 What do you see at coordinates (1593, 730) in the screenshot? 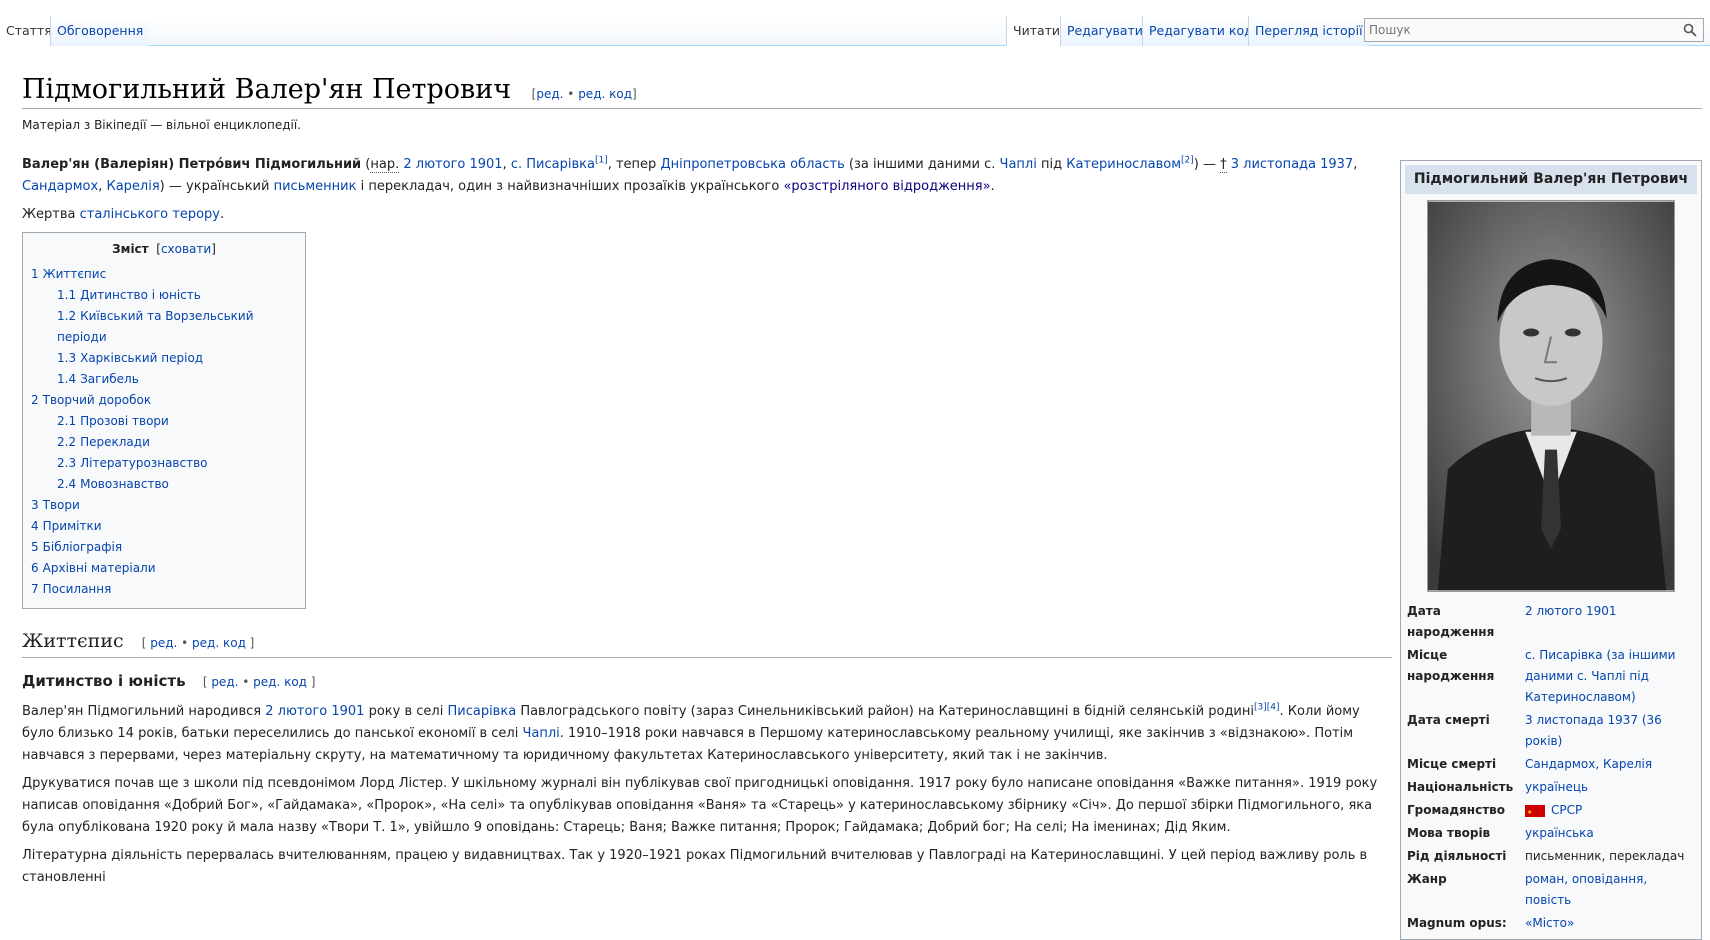
I see `infobox-value-text: 3 листопада 1937 (36 років)` at bounding box center [1593, 730].